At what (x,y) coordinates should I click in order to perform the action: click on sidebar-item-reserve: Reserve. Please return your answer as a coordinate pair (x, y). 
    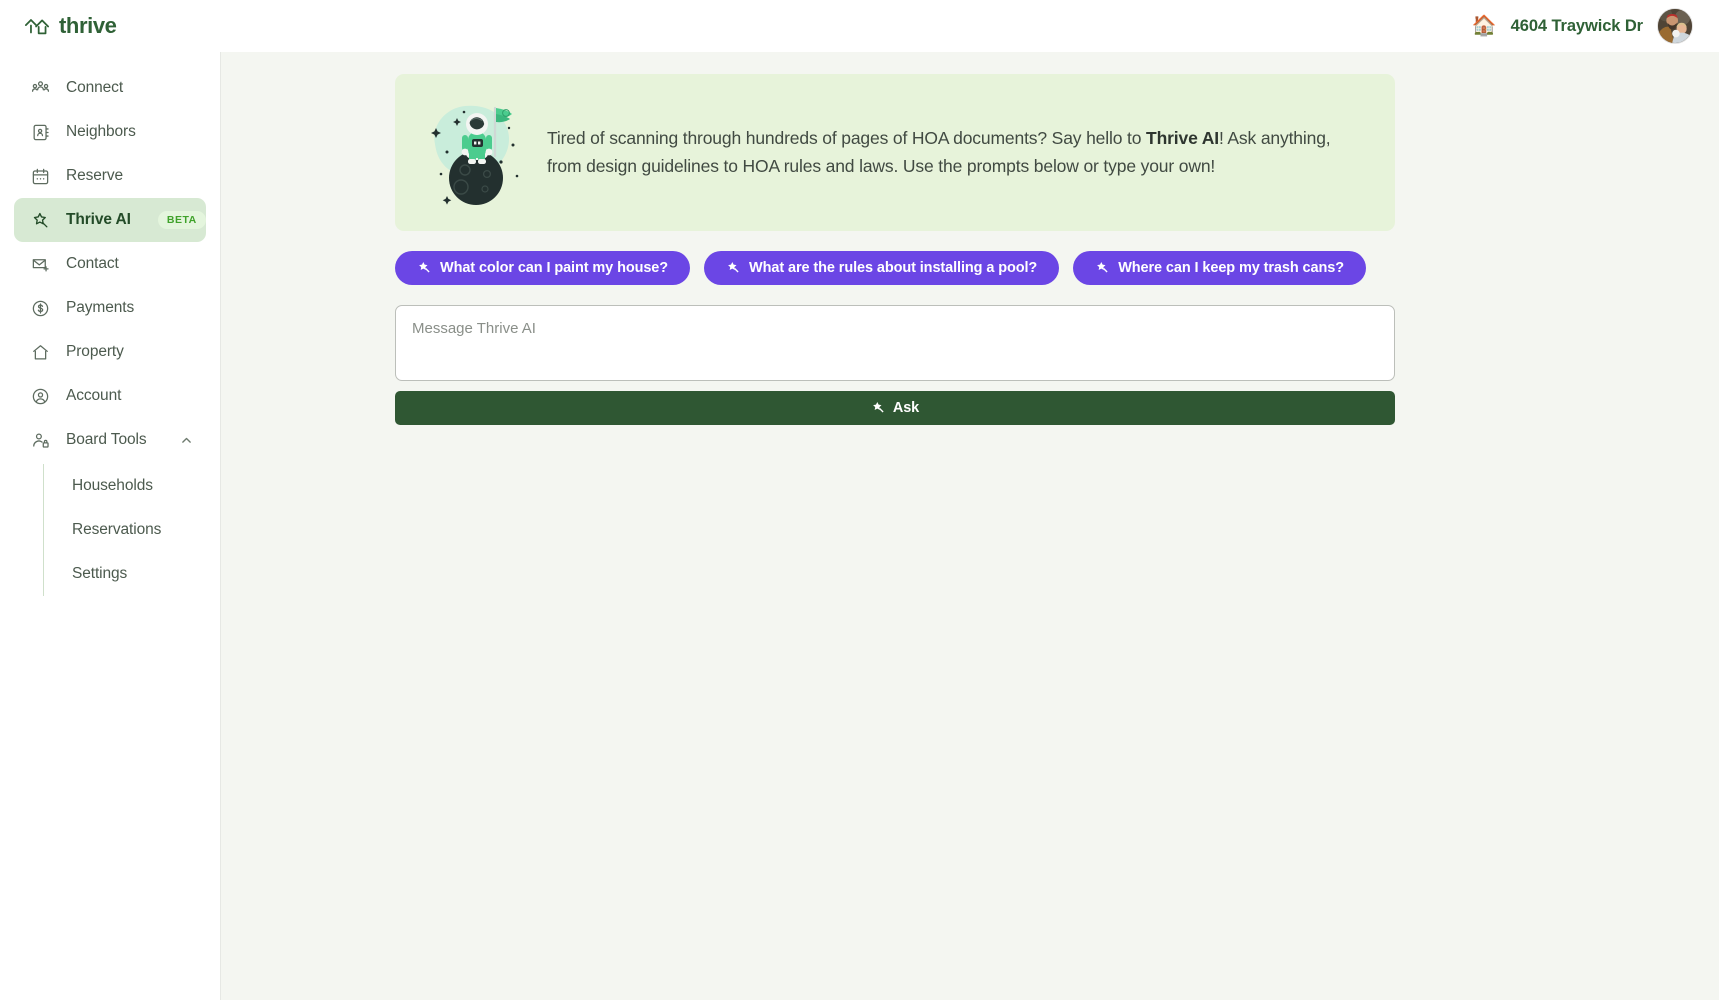
    Looking at the image, I should click on (110, 176).